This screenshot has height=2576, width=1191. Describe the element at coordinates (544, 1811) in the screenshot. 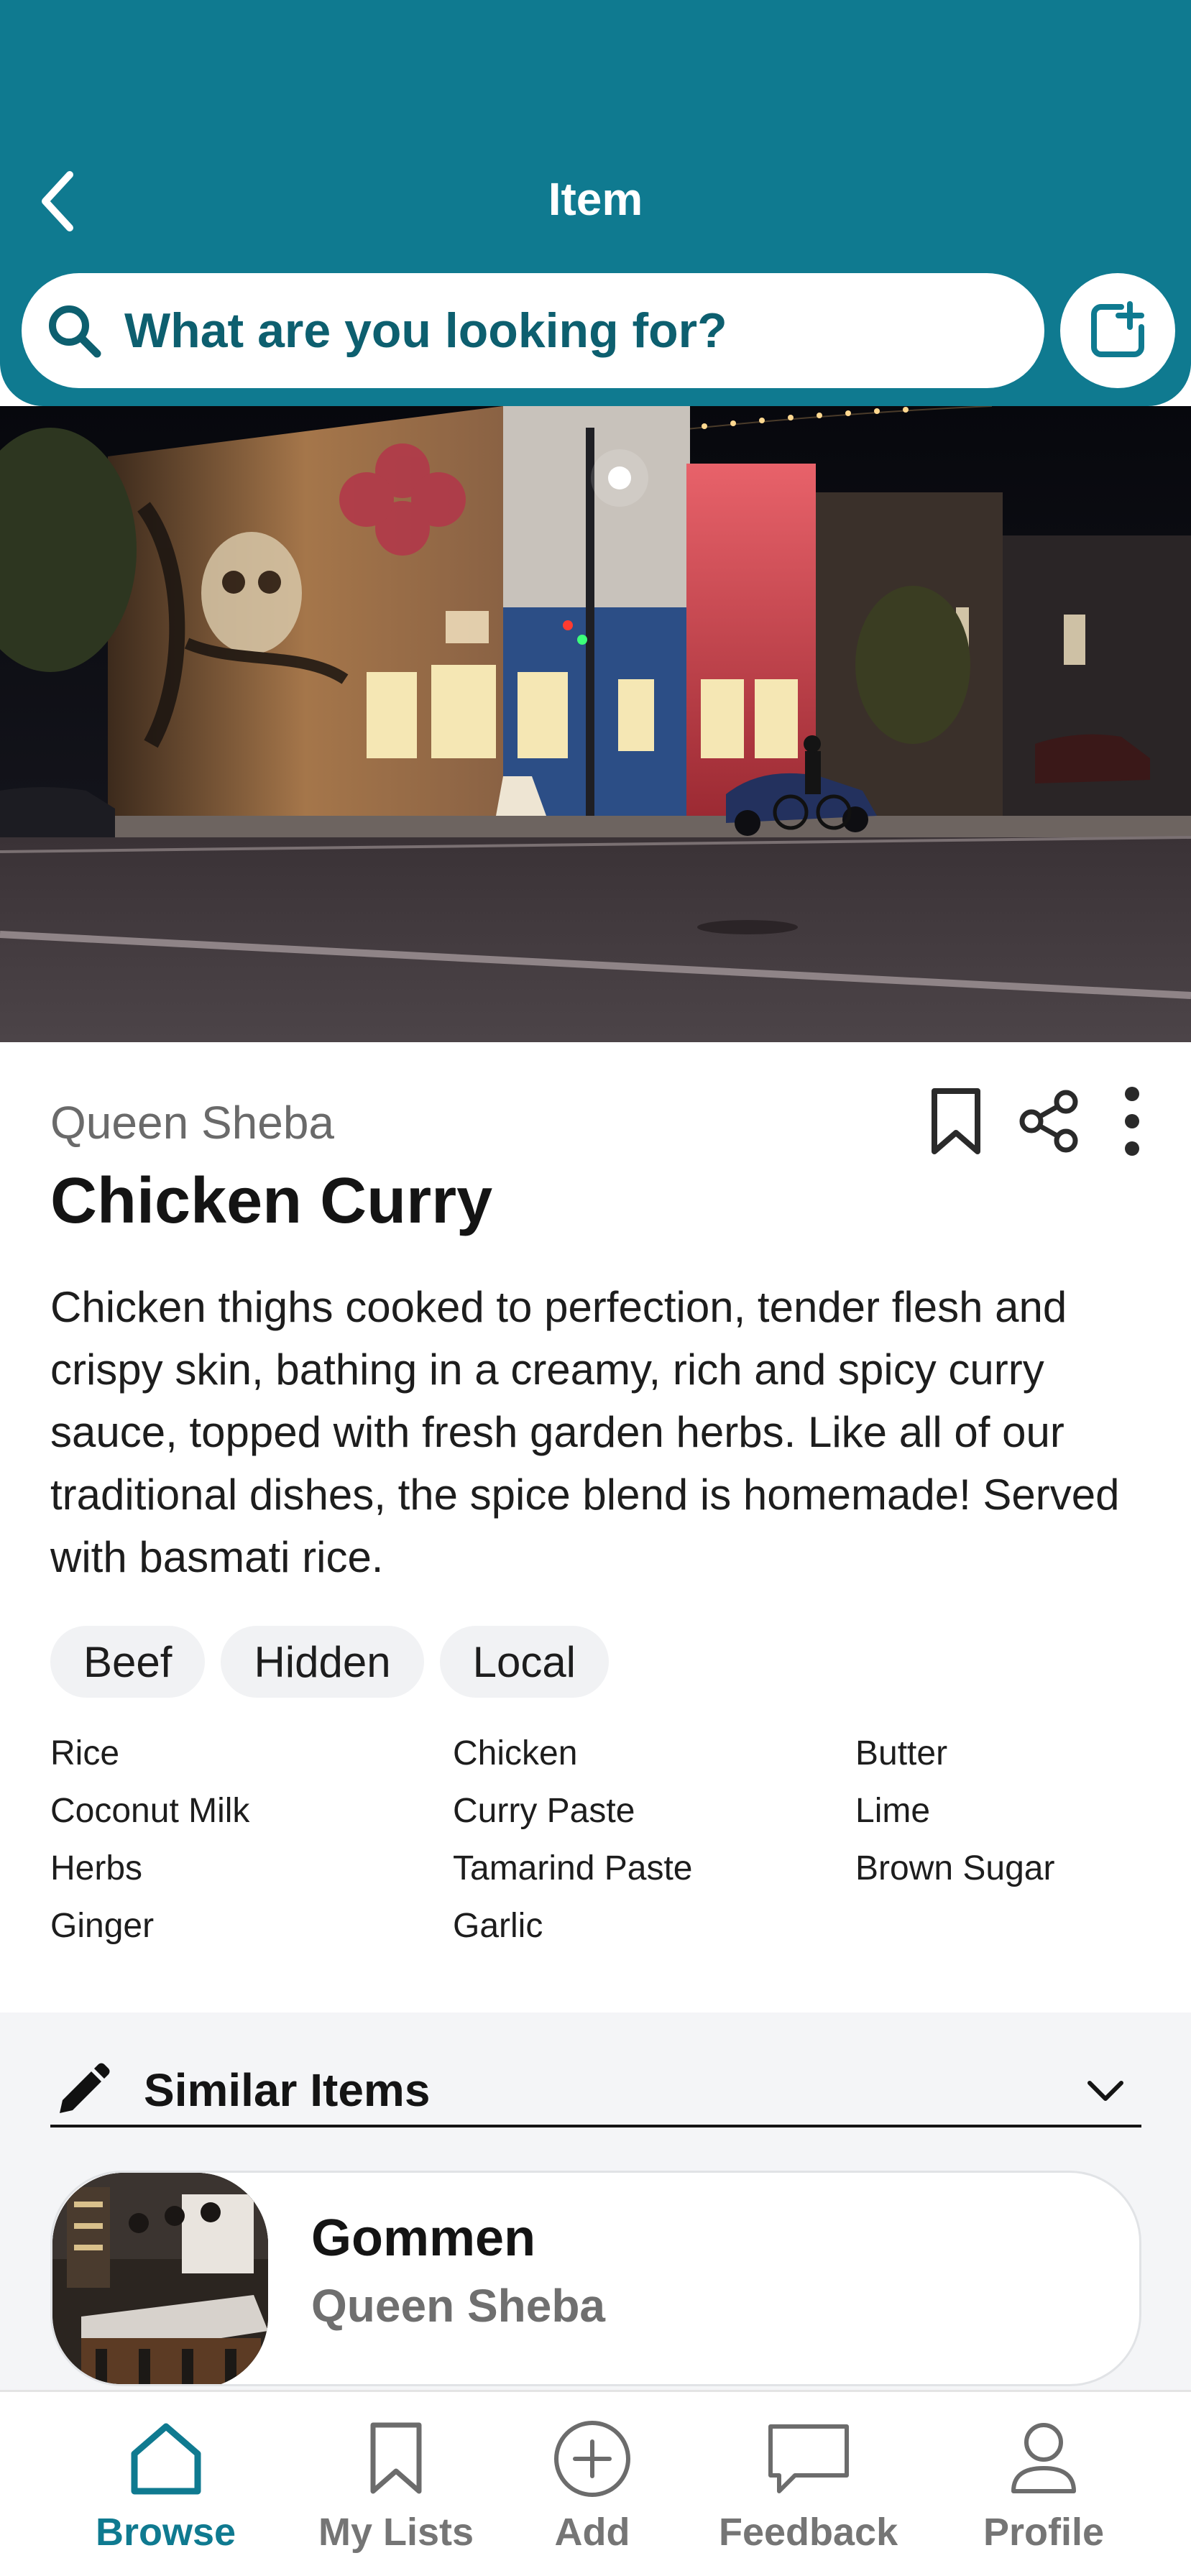

I see `ingredient-item: Curry Paste` at that location.